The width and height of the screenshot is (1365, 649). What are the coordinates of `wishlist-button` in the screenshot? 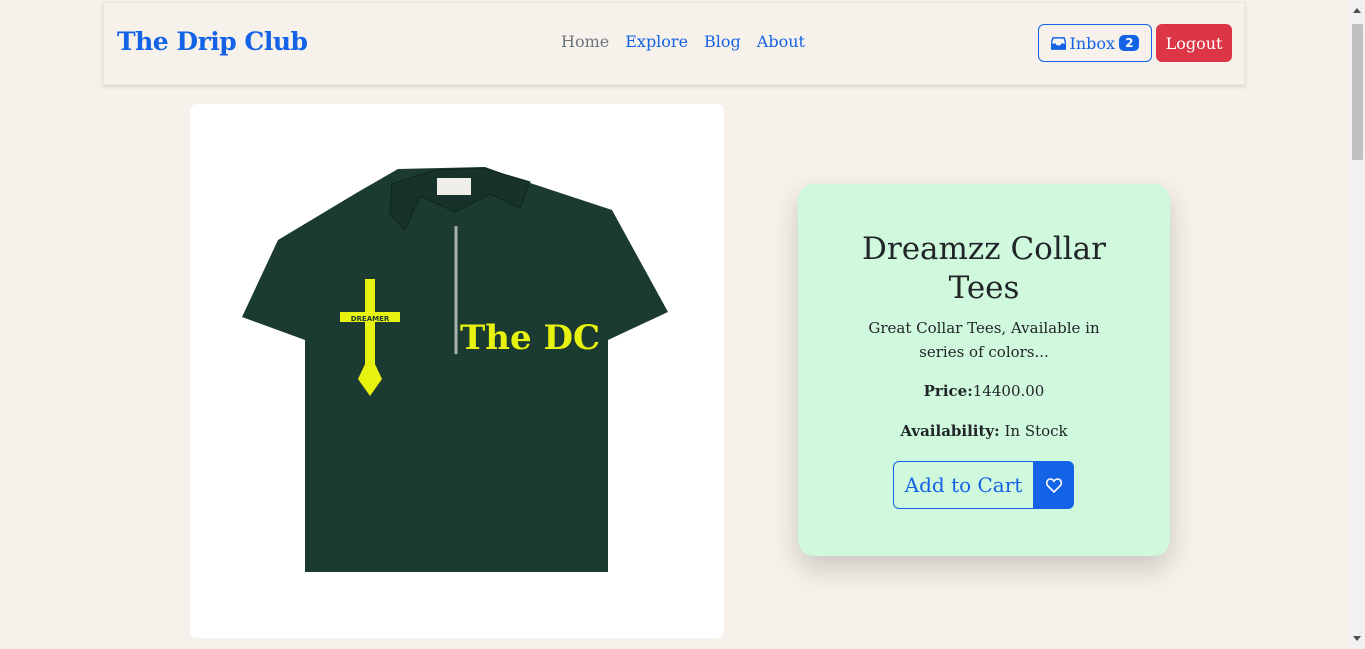 It's located at (1053, 485).